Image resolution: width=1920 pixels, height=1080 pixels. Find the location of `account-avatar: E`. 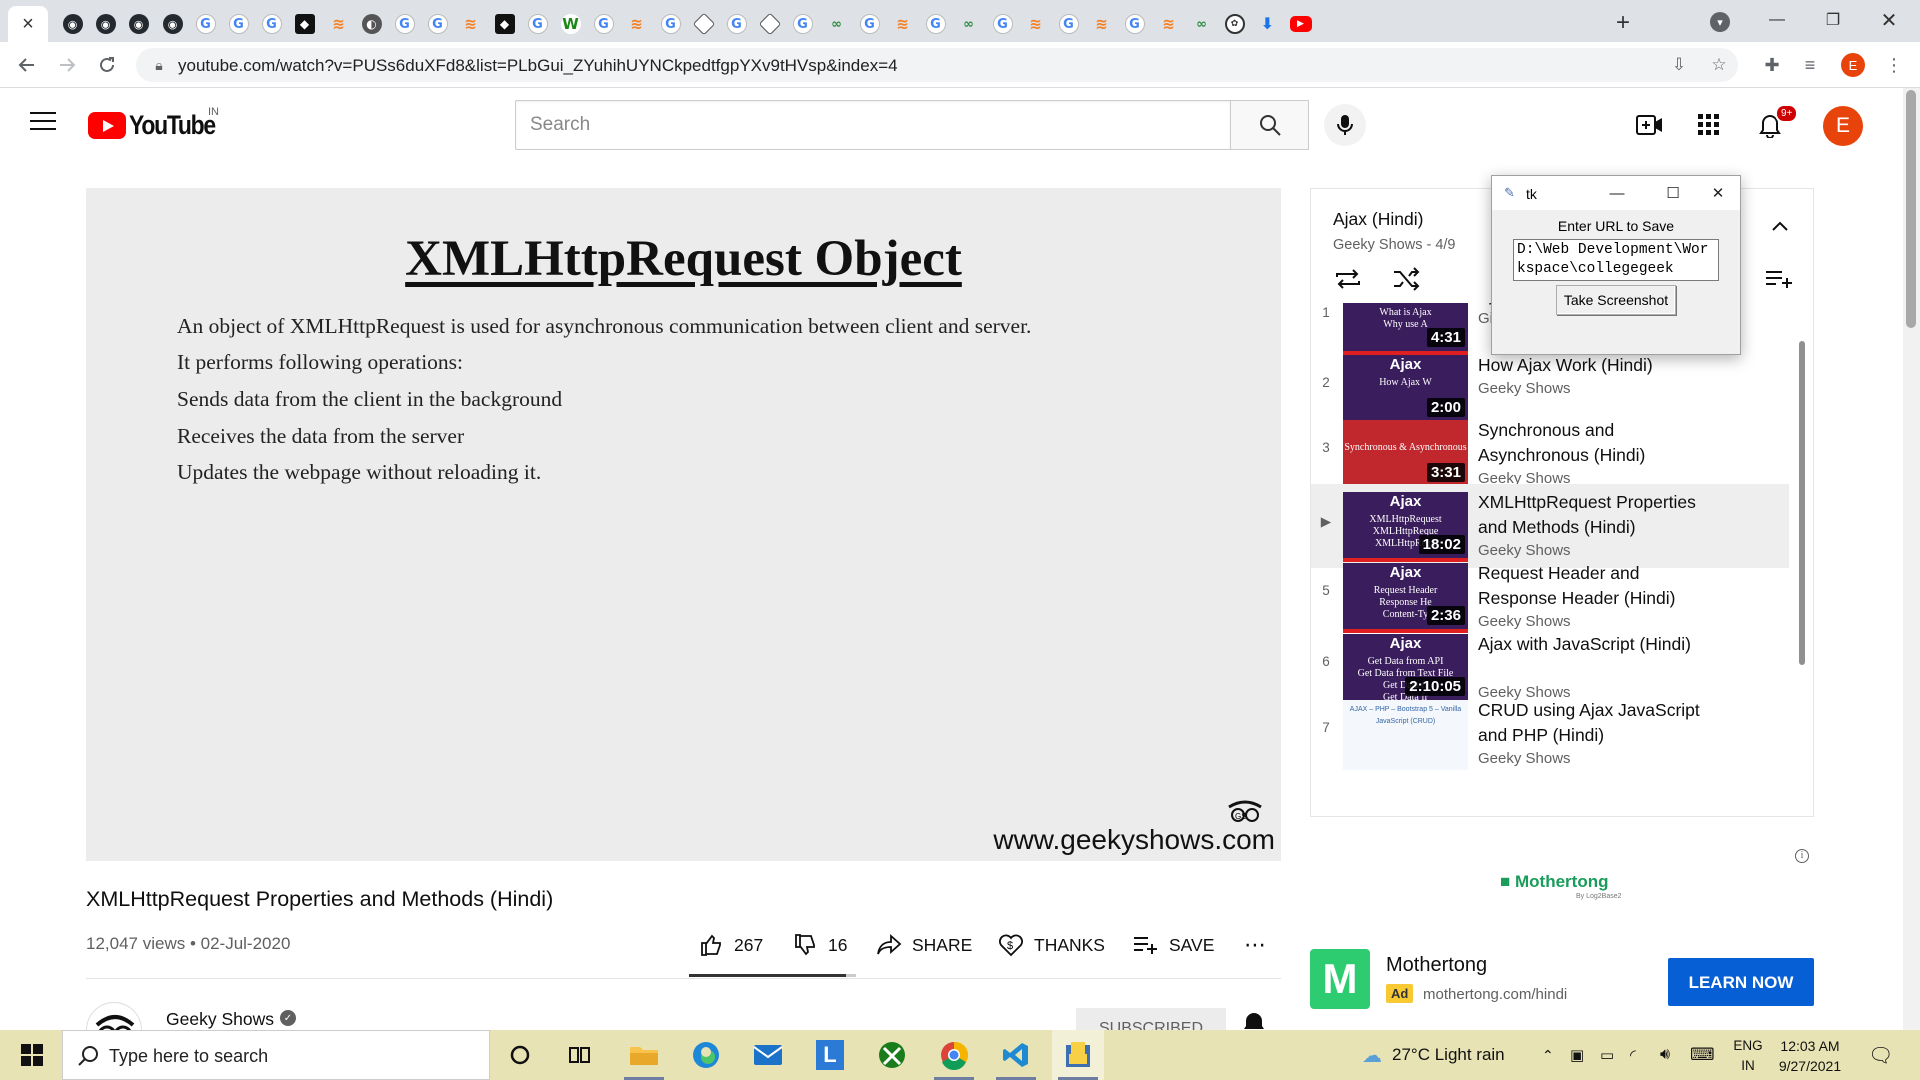

account-avatar: E is located at coordinates (1843, 126).